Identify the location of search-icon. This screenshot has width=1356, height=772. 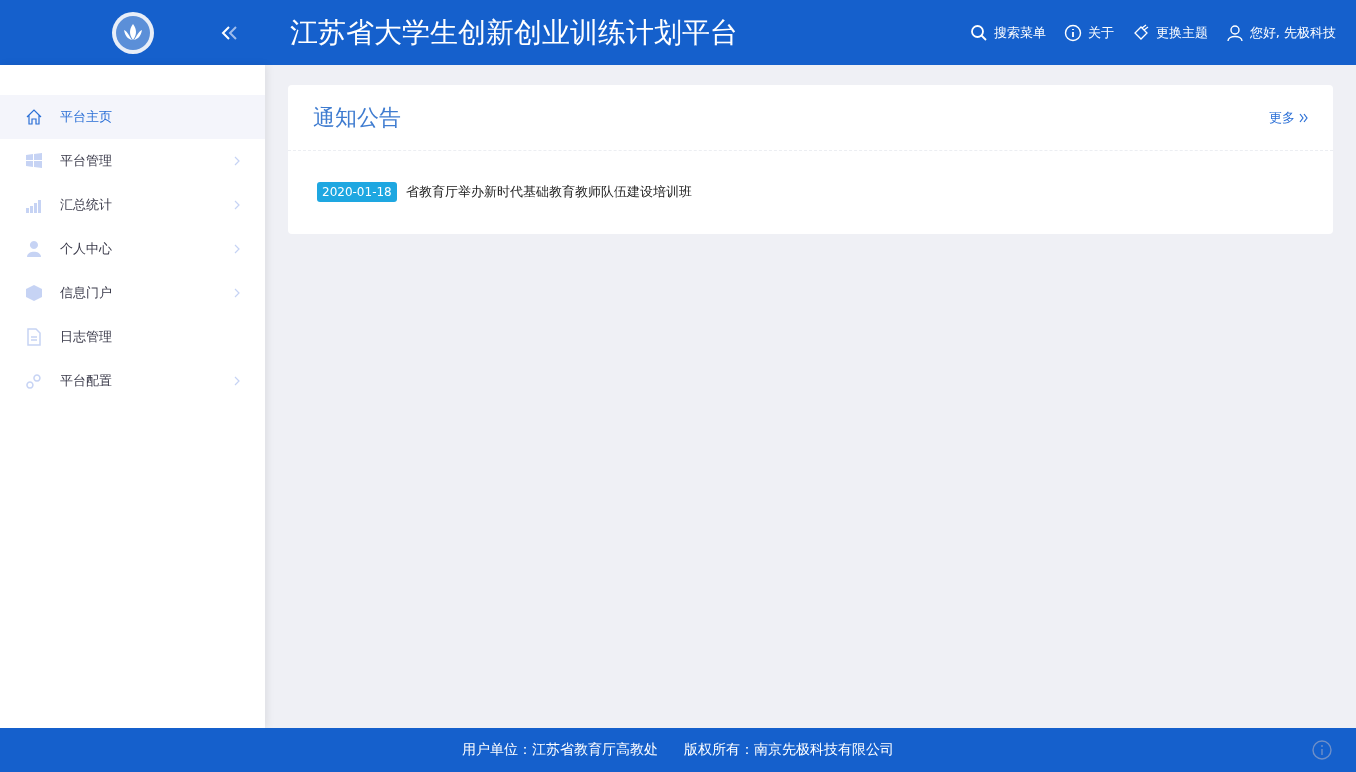
(978, 32).